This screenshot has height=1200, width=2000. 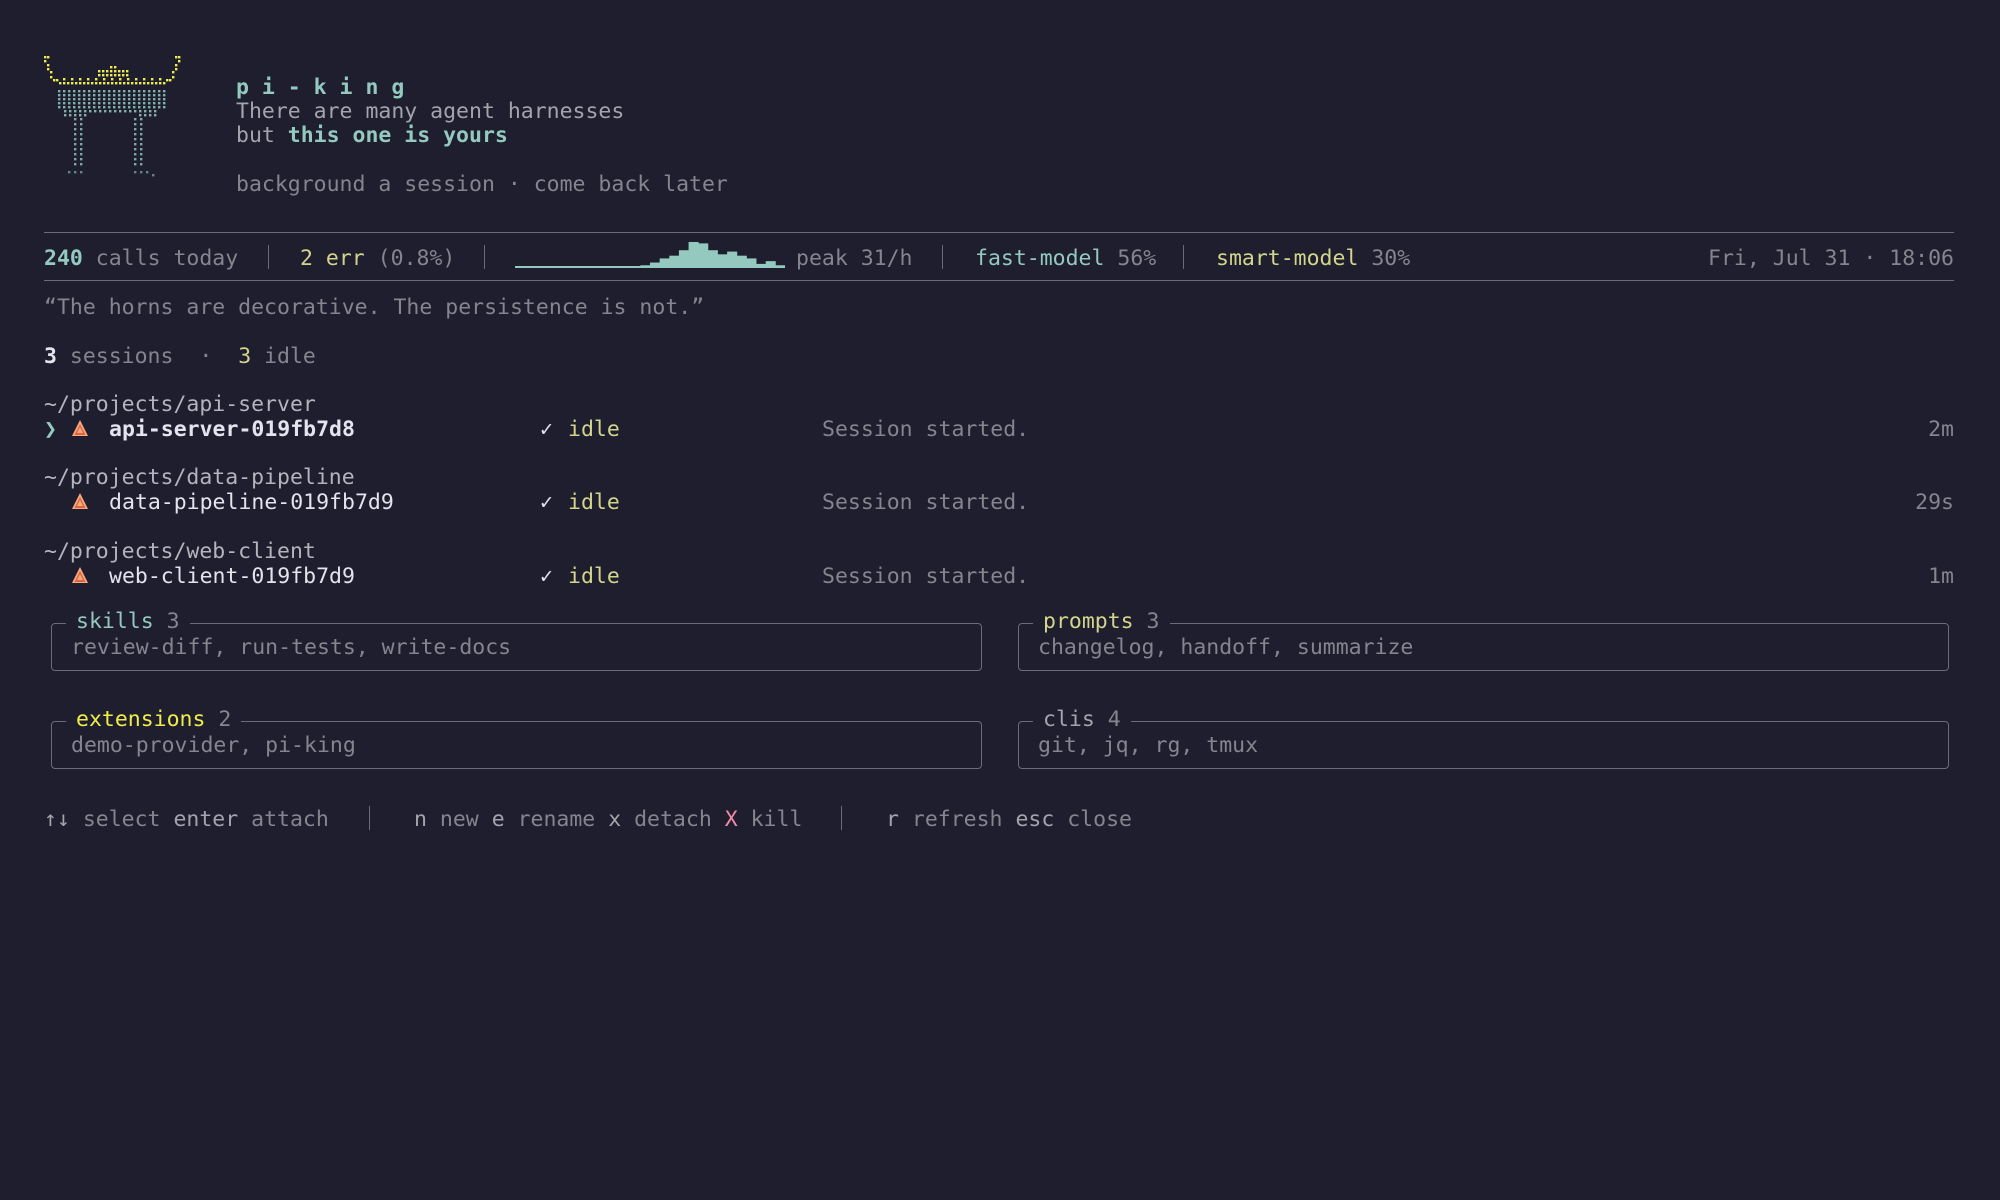 What do you see at coordinates (854, 258) in the screenshot?
I see `peak-rate: peak 31/h` at bounding box center [854, 258].